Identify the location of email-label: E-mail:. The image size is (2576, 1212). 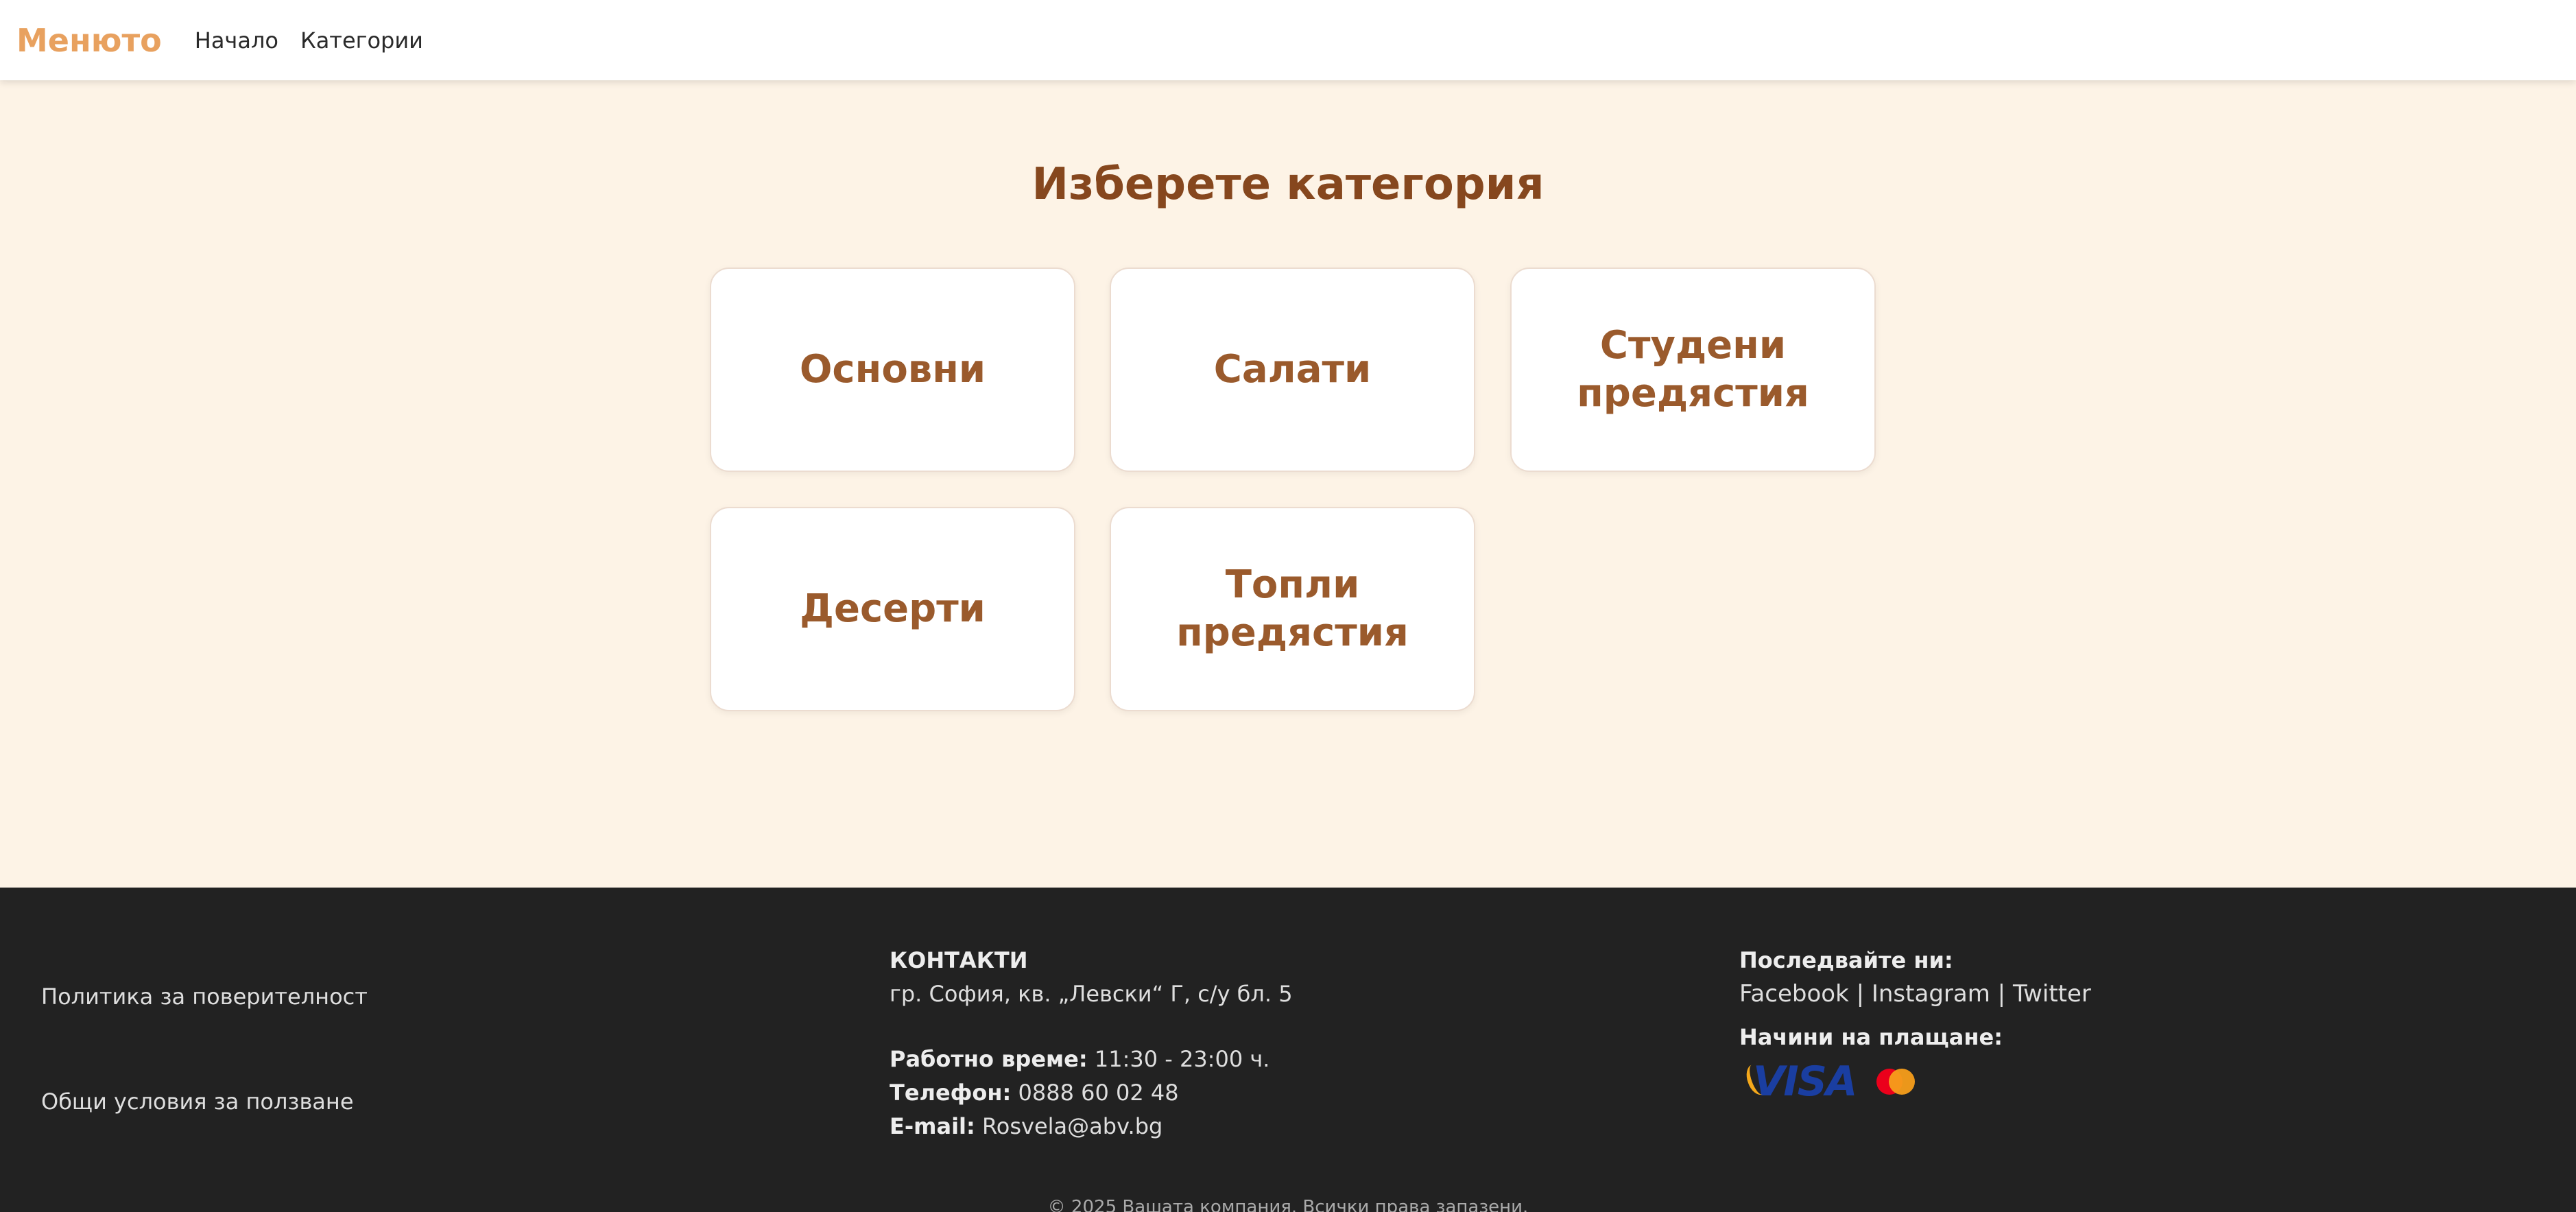
(932, 1126).